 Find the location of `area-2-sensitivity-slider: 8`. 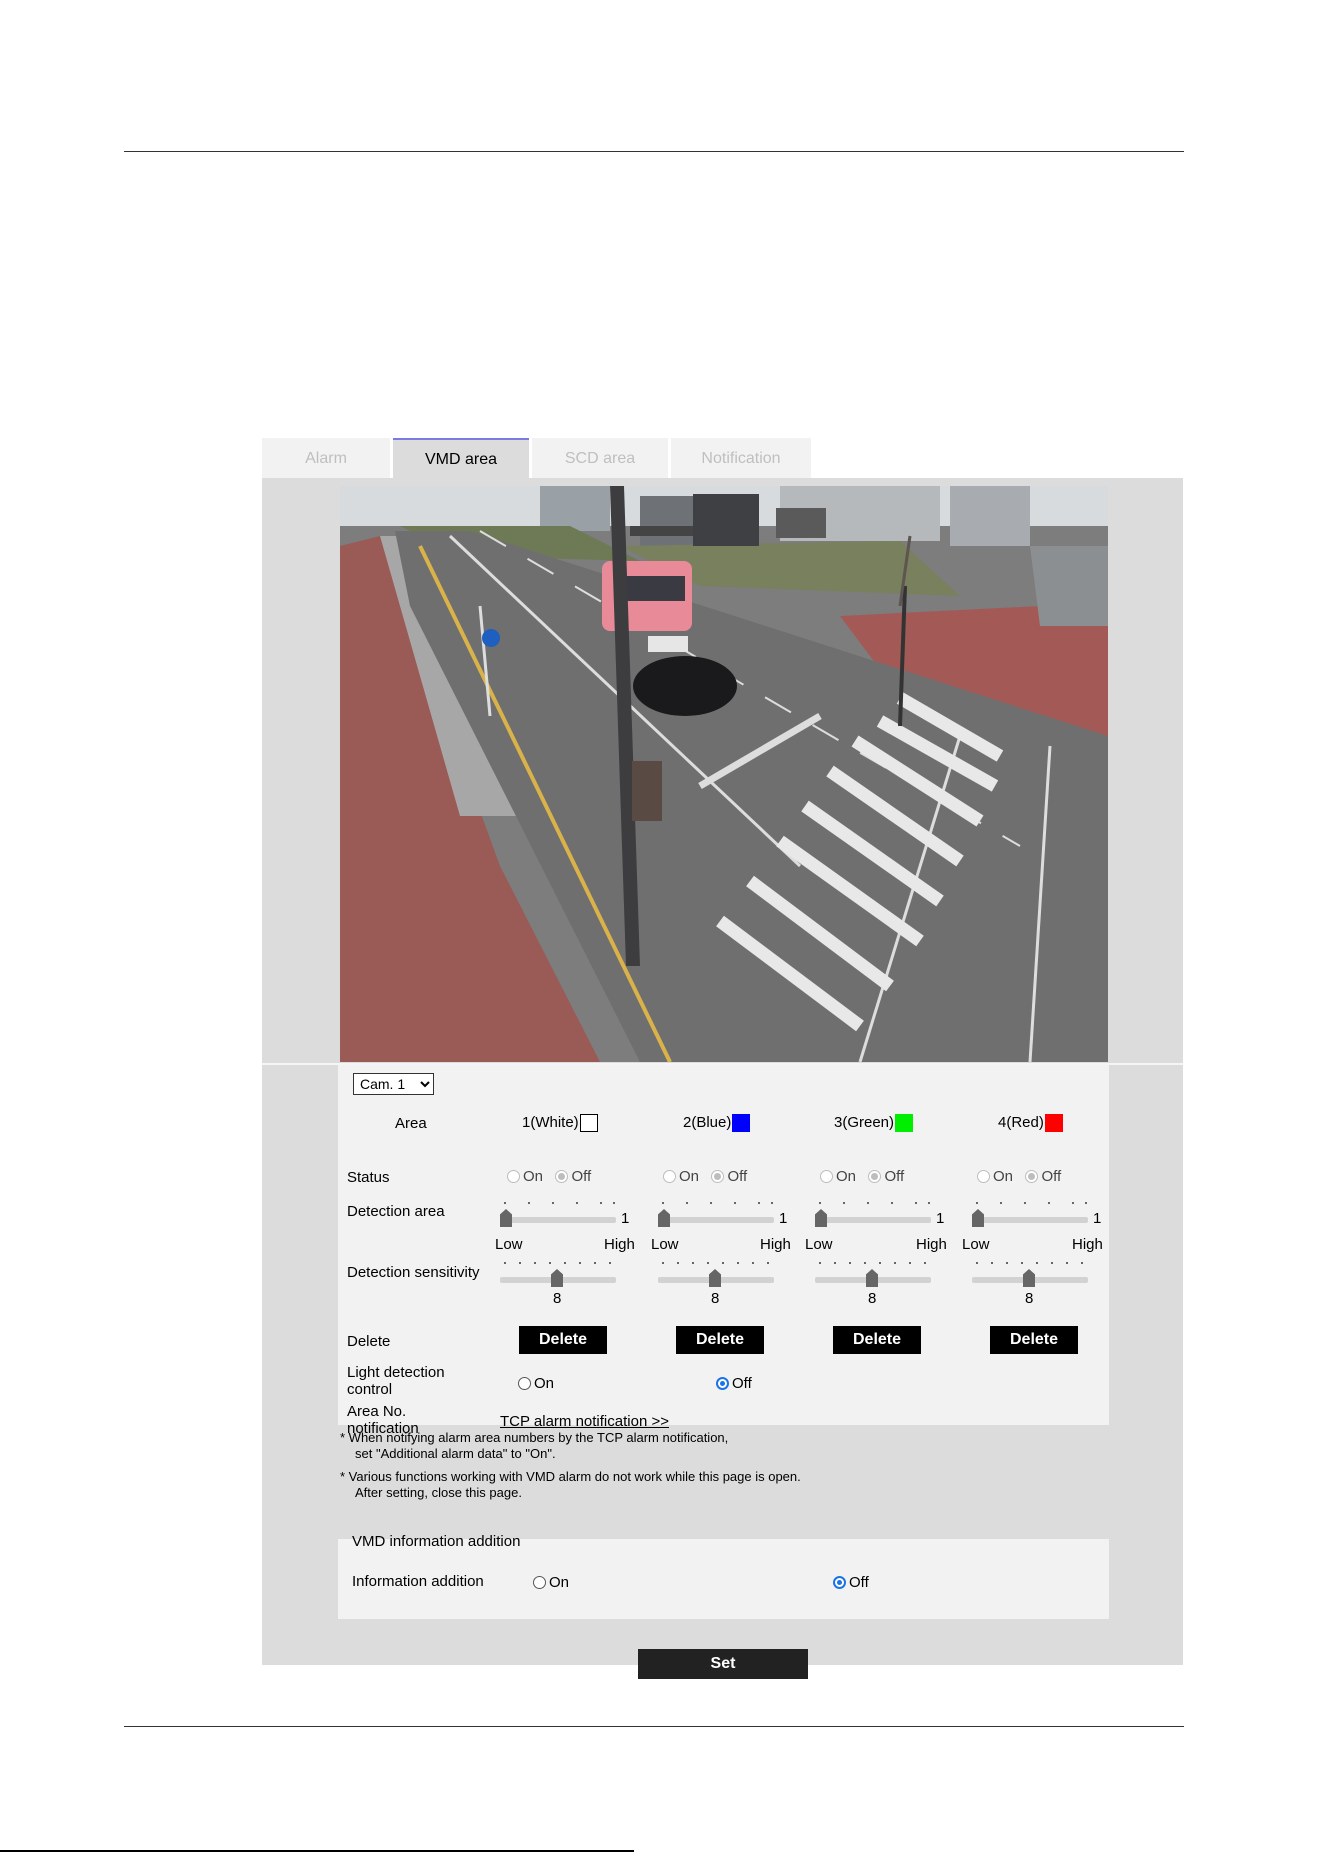

area-2-sensitivity-slider: 8 is located at coordinates (718, 1284).